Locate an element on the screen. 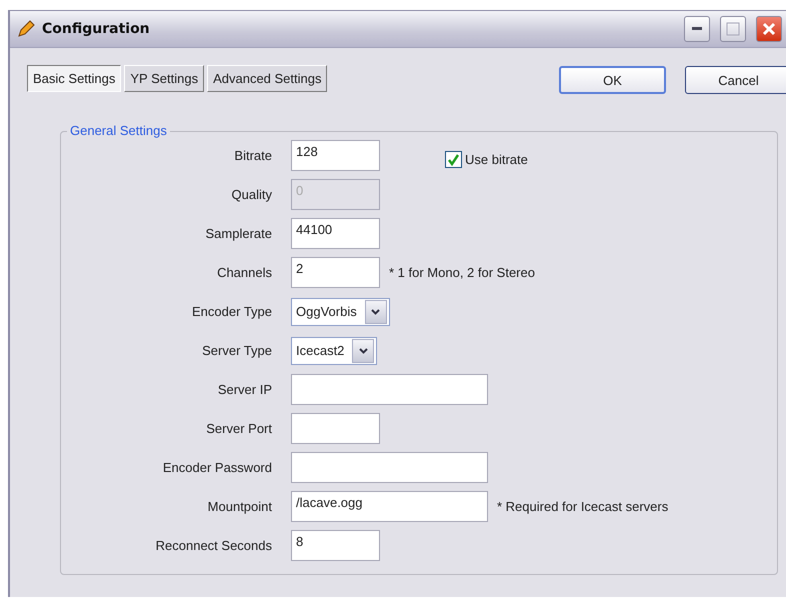 The image size is (786, 598). minimize-icon is located at coordinates (697, 29).